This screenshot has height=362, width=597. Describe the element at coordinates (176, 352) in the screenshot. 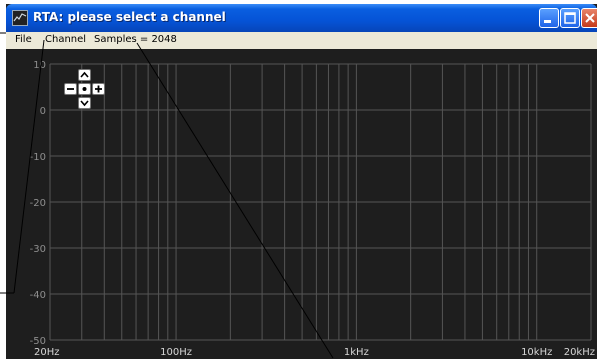

I see `x-tick-label: 100Hz` at that location.